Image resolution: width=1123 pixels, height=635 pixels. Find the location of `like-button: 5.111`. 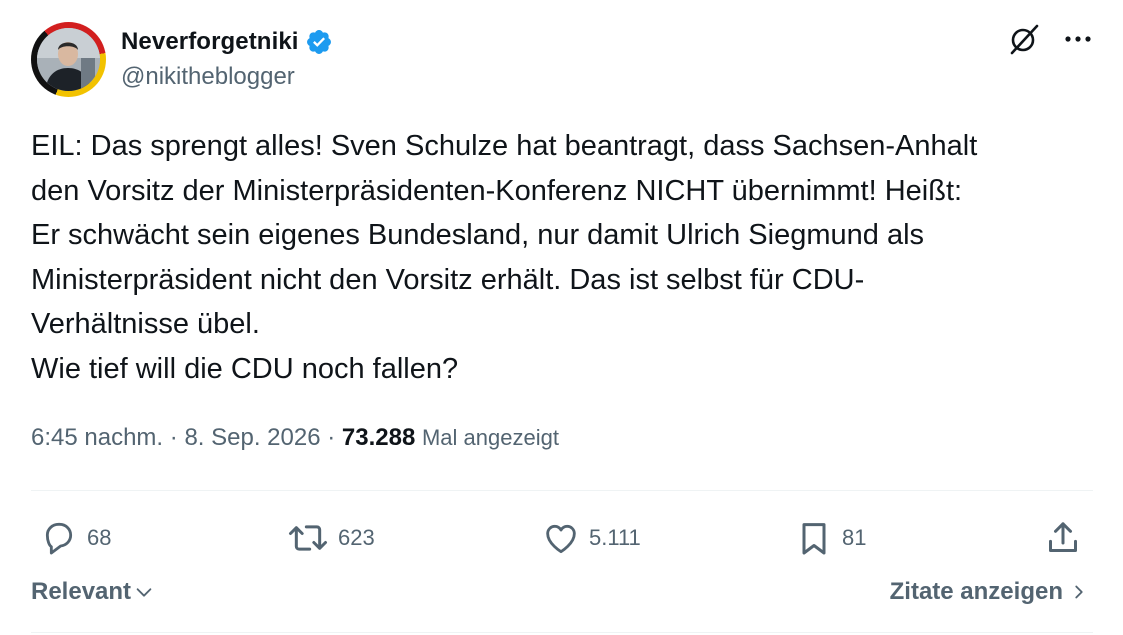

like-button: 5.111 is located at coordinates (591, 538).